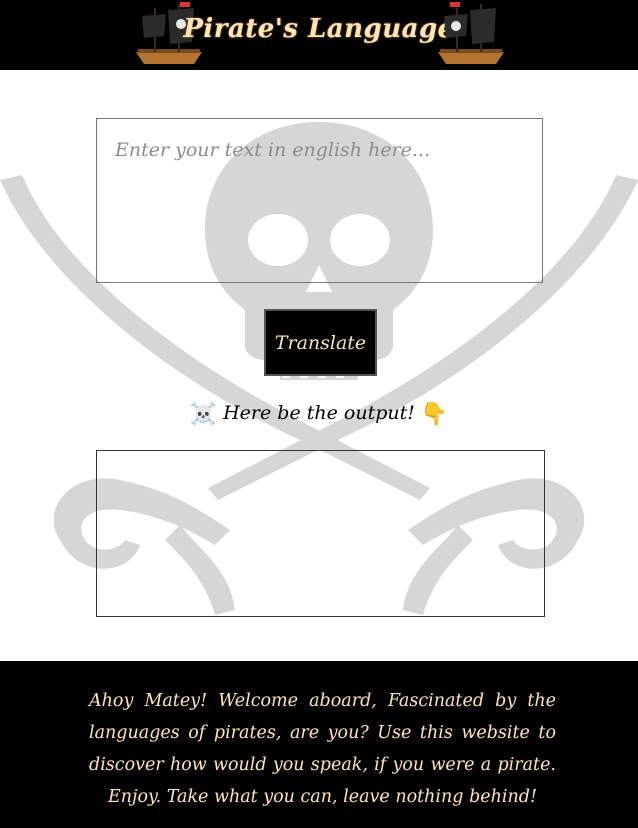  I want to click on output-label: ☠️ Here be the output! 👇, so click(319, 414).